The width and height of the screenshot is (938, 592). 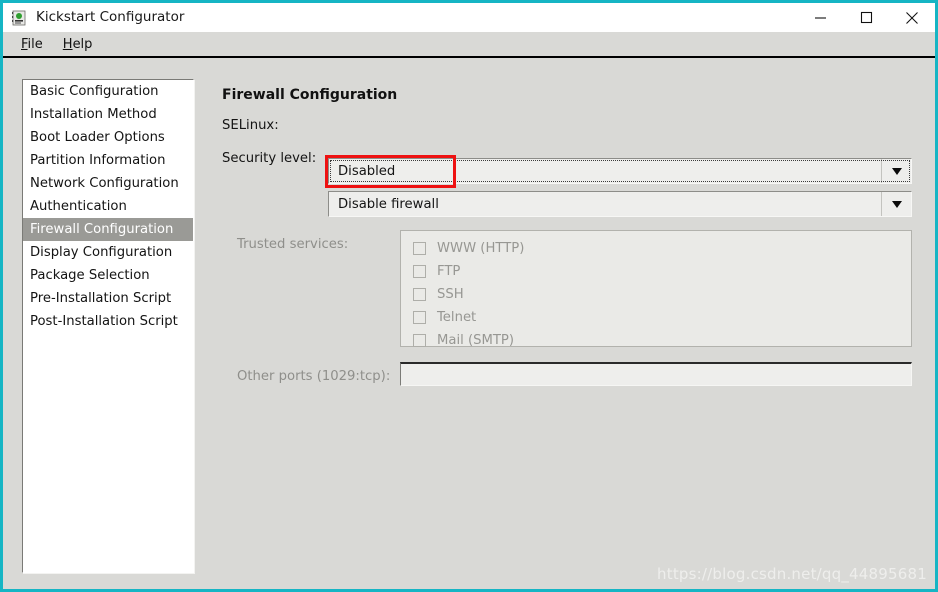 What do you see at coordinates (108, 91) in the screenshot?
I see `sidebar-item-basic-configuration: Basic Configuration` at bounding box center [108, 91].